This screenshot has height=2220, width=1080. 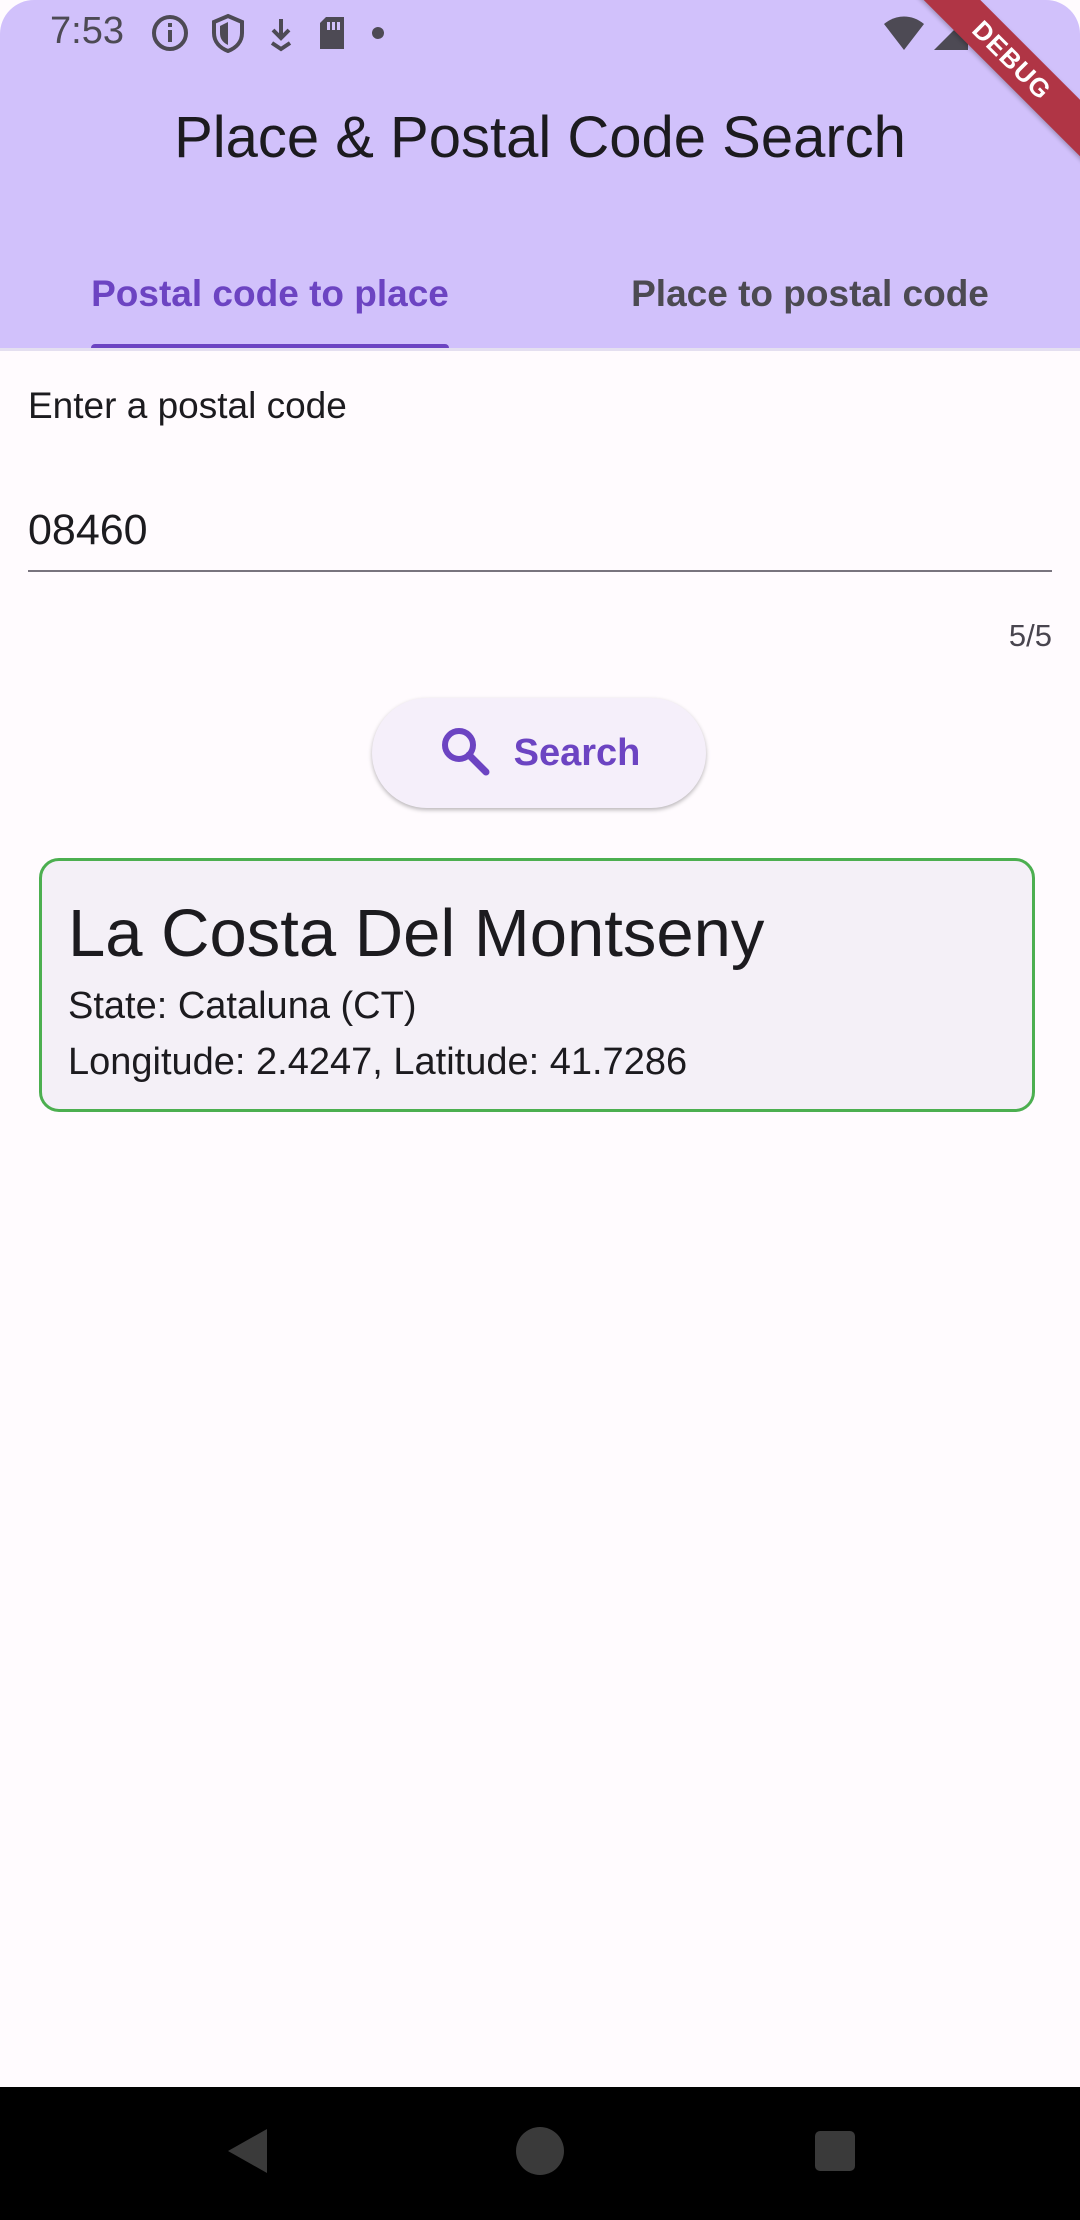 What do you see at coordinates (242, 1006) in the screenshot?
I see `state-text: State: Cataluna (CT)` at bounding box center [242, 1006].